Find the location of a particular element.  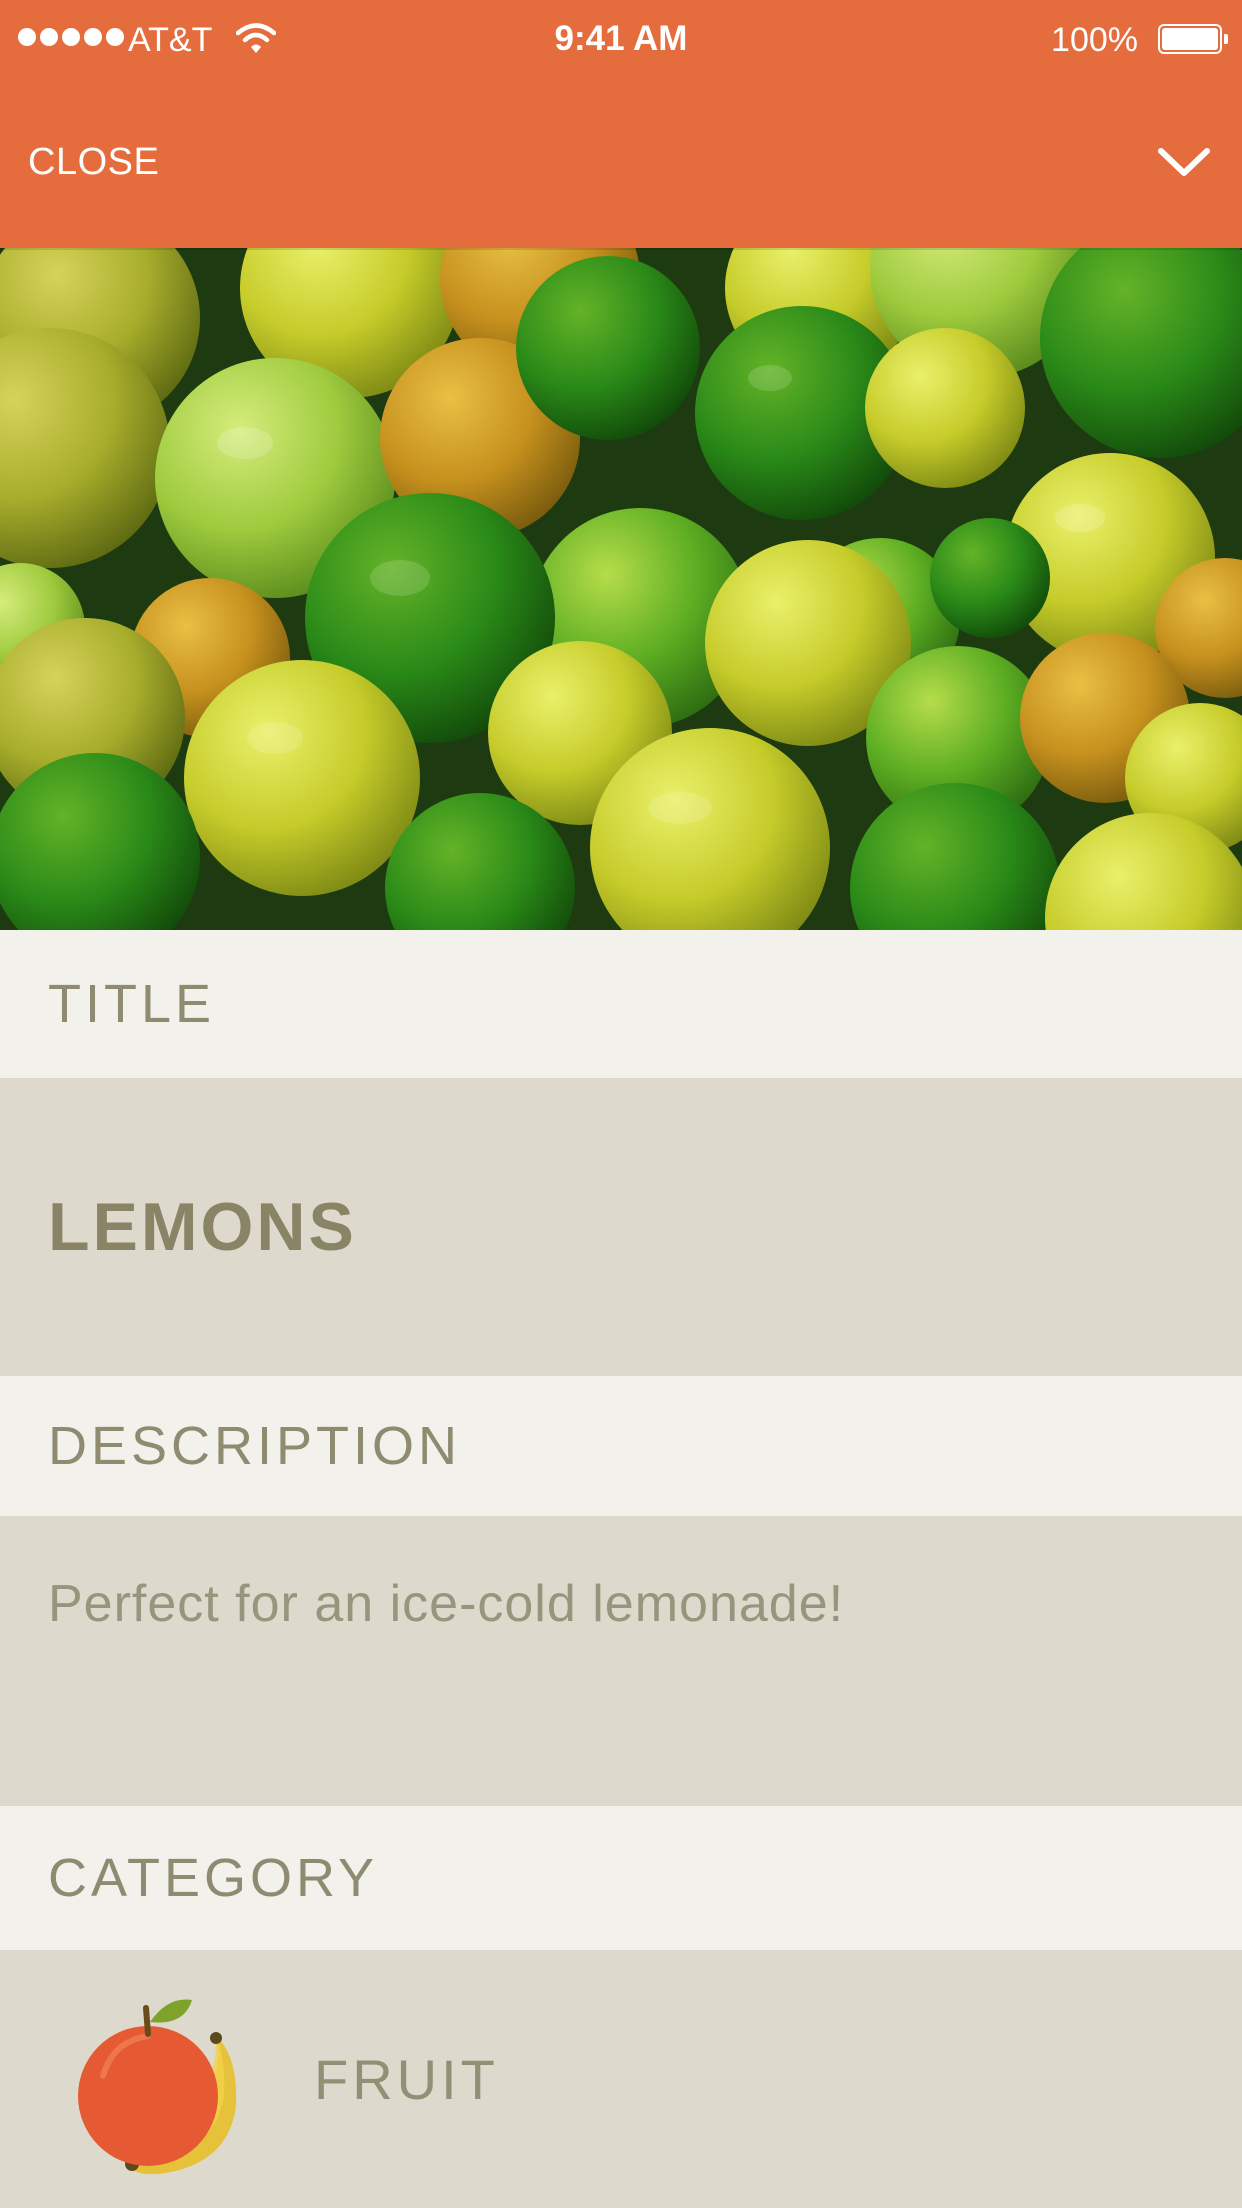

battery-icon is located at coordinates (1193, 39).